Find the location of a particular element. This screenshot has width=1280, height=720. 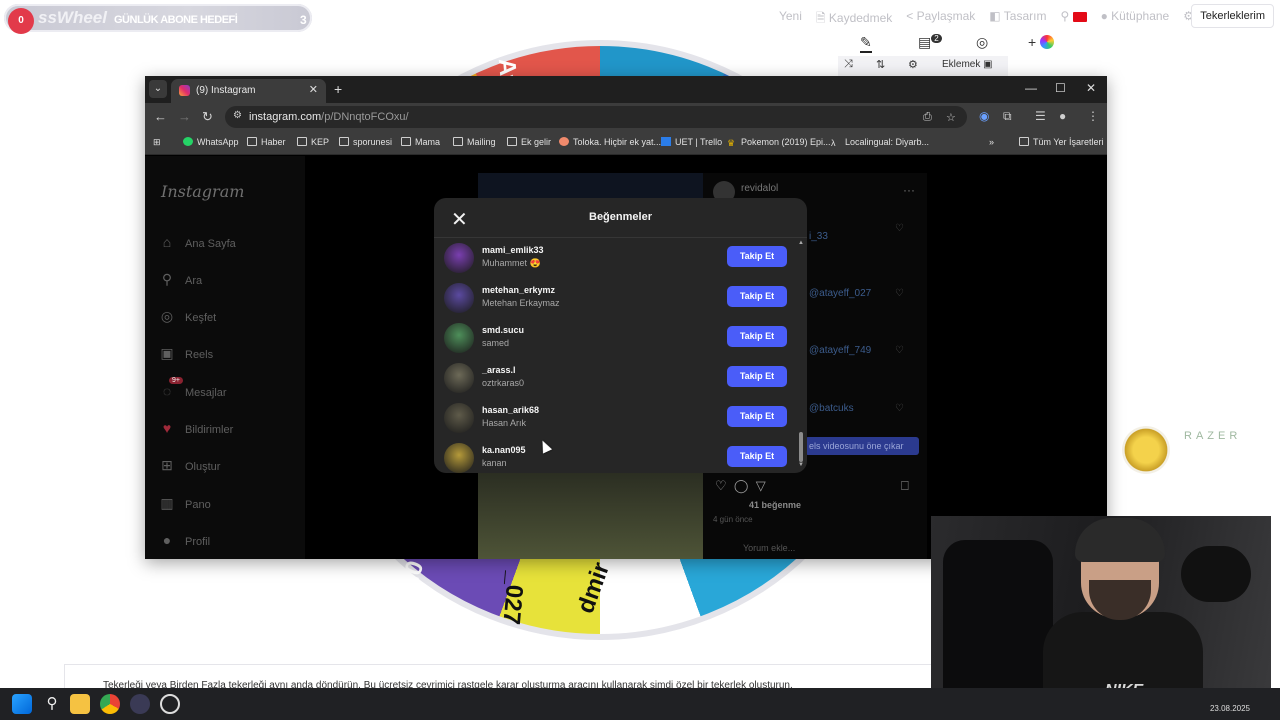

nav-messages: ◌ 9+ Mesajlar is located at coordinates (193, 390).